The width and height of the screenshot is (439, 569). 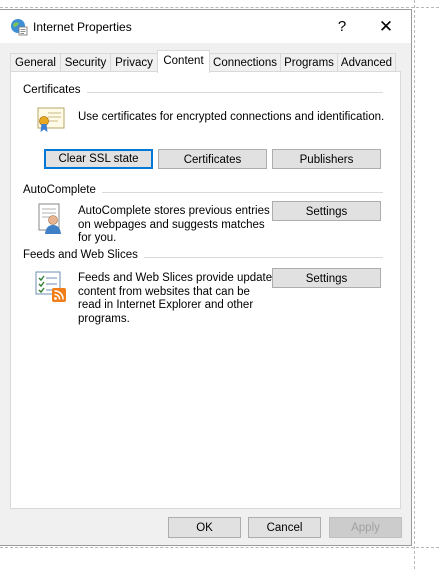 What do you see at coordinates (164, 291) in the screenshot?
I see `feeds-description-line: content from websites that can be` at bounding box center [164, 291].